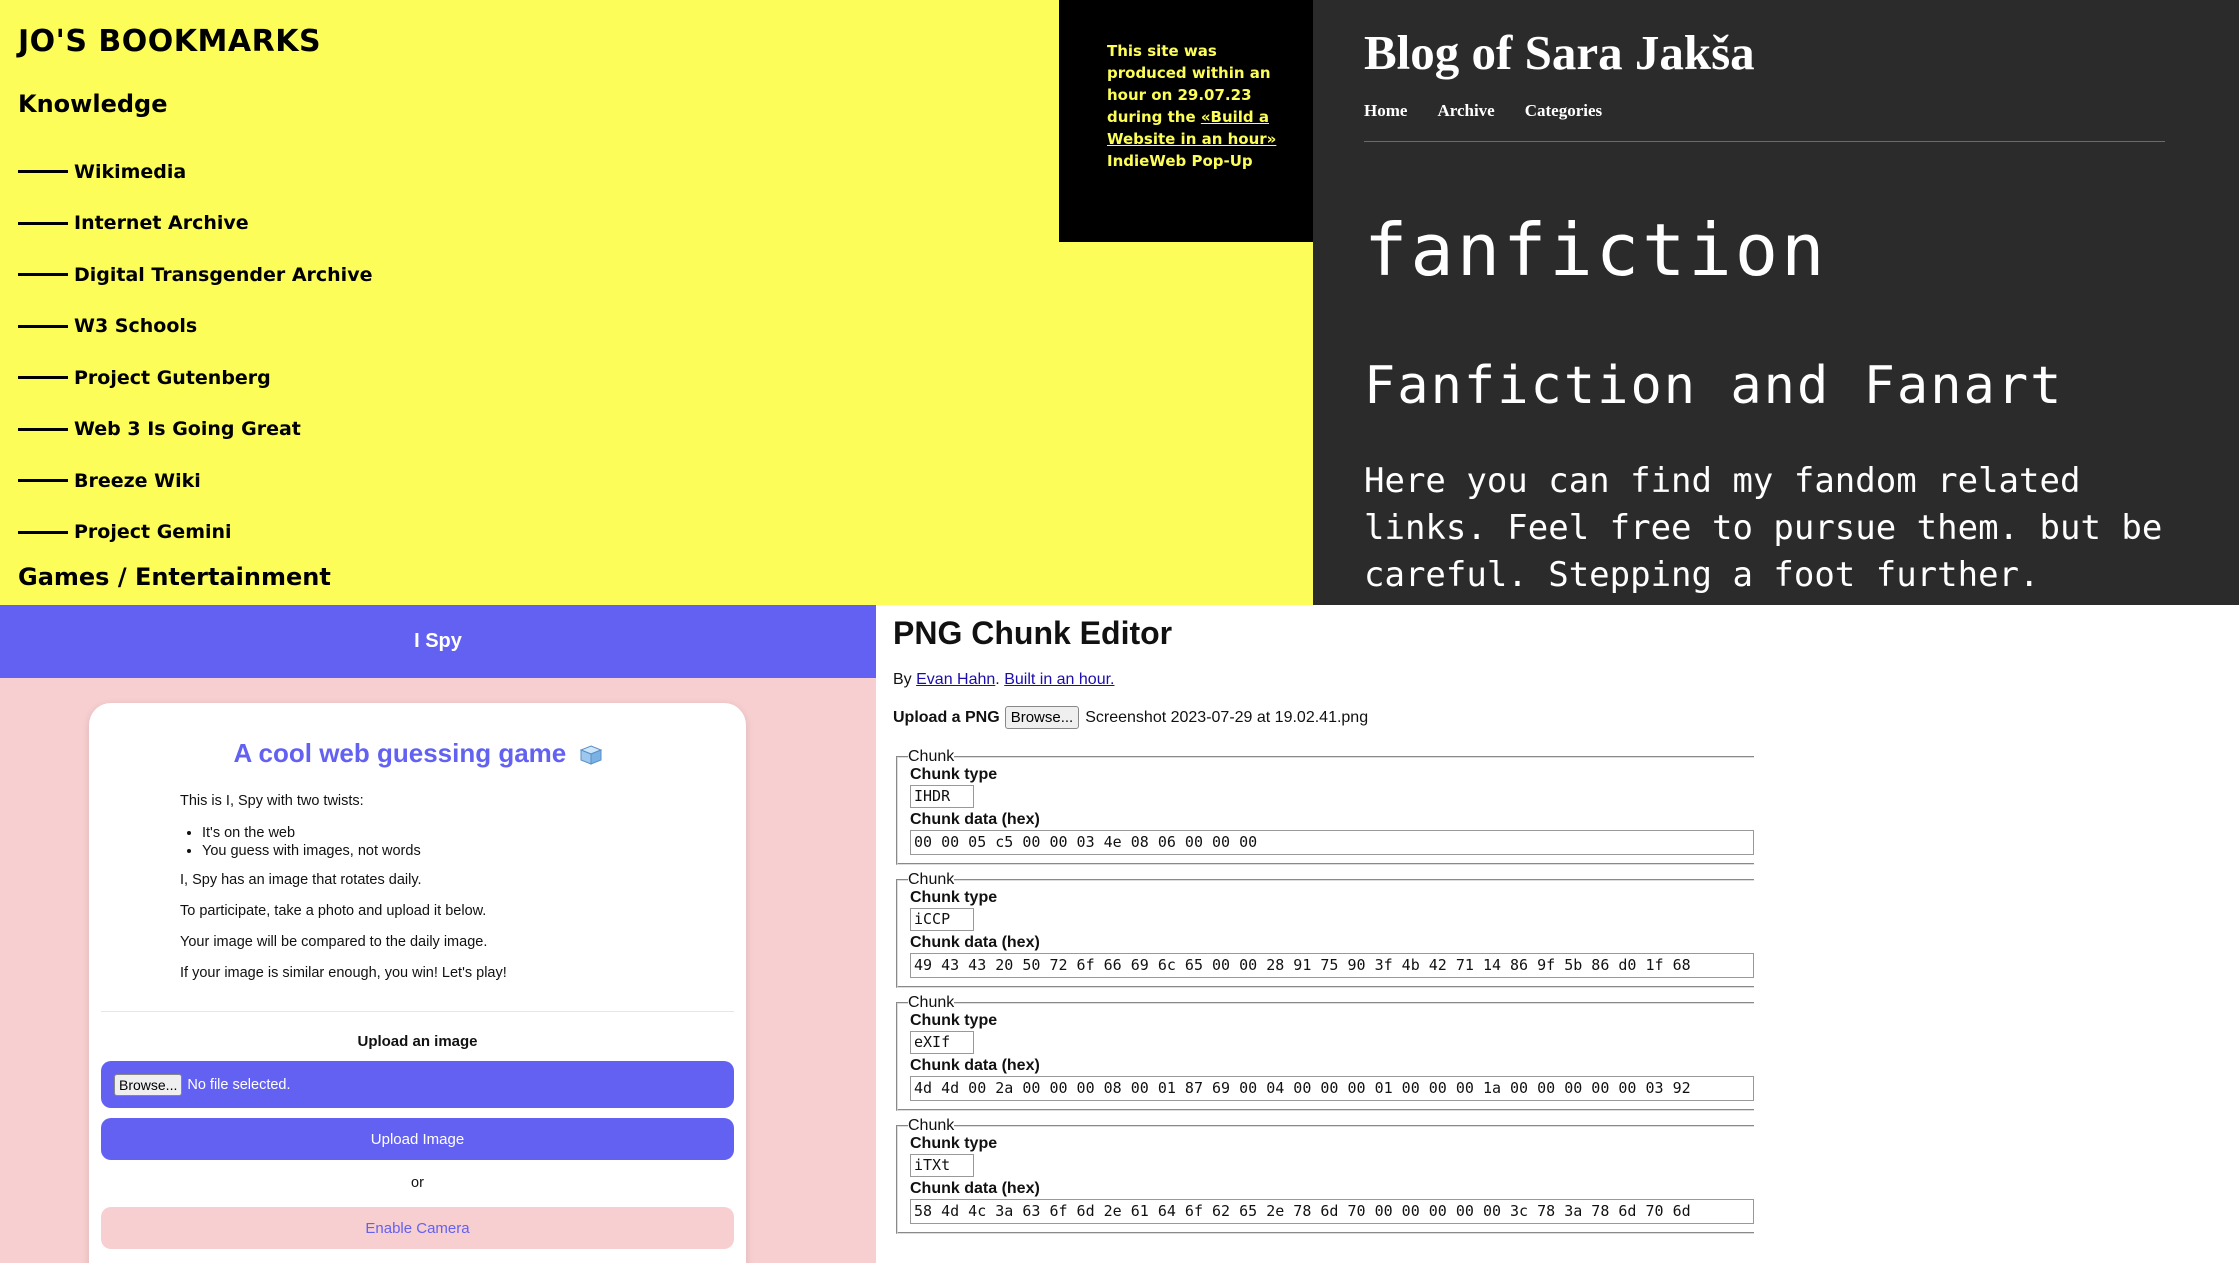  I want to click on header-divider, so click(1764, 141).